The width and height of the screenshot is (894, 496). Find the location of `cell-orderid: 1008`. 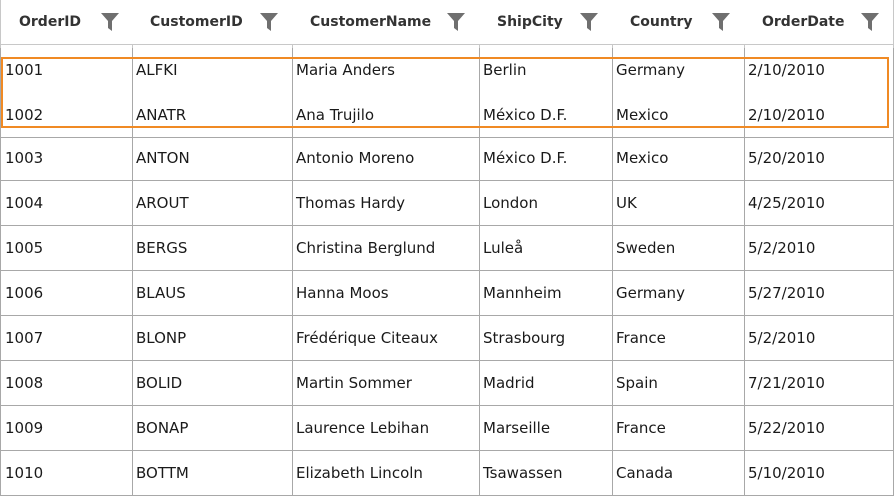

cell-orderid: 1008 is located at coordinates (66, 383).